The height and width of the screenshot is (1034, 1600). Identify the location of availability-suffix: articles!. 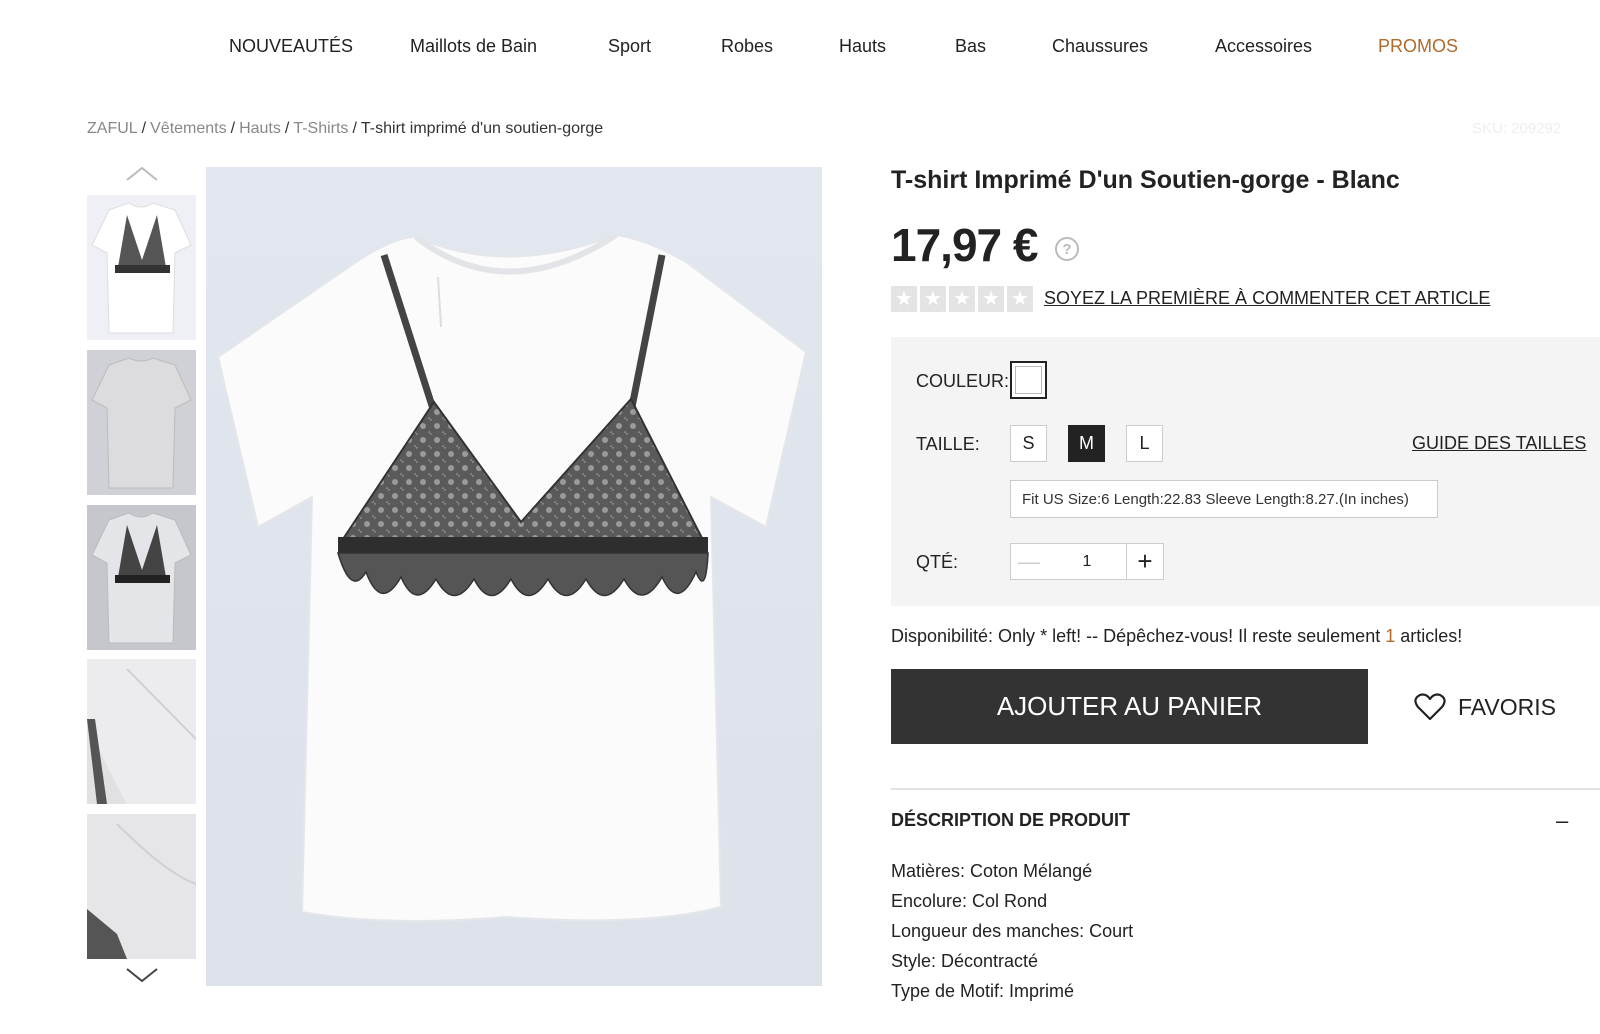
(1429, 636).